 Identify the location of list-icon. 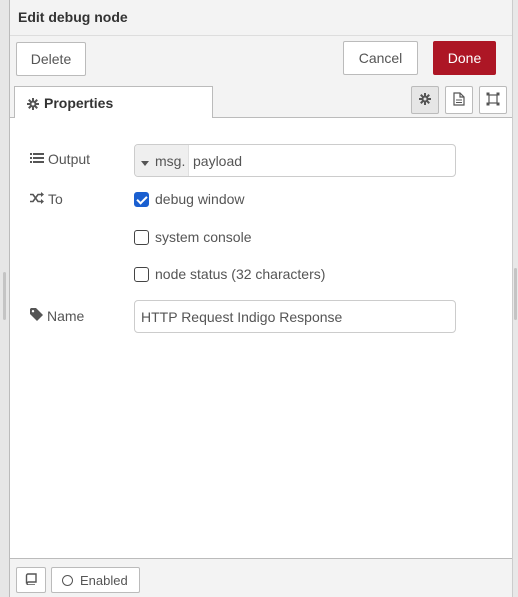
(37, 159).